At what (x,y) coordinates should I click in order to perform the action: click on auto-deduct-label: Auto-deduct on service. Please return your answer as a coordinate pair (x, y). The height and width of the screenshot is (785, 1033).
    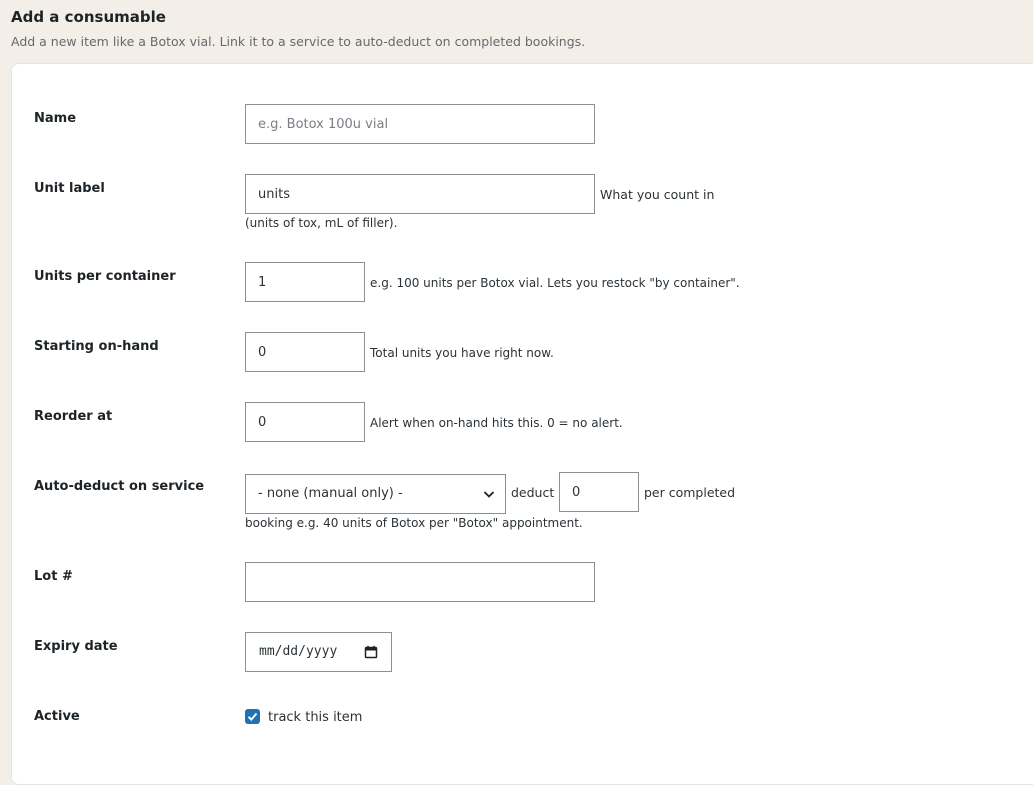
    Looking at the image, I should click on (119, 486).